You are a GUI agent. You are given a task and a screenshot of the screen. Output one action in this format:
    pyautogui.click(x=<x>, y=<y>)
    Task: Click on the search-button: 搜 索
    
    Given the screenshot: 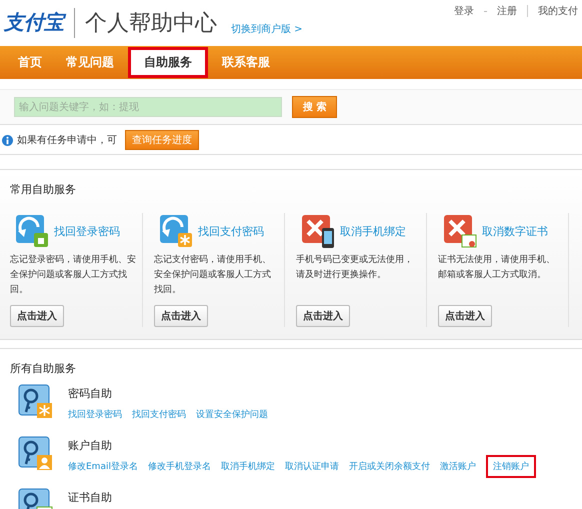 What is the action you would take?
    pyautogui.click(x=315, y=107)
    